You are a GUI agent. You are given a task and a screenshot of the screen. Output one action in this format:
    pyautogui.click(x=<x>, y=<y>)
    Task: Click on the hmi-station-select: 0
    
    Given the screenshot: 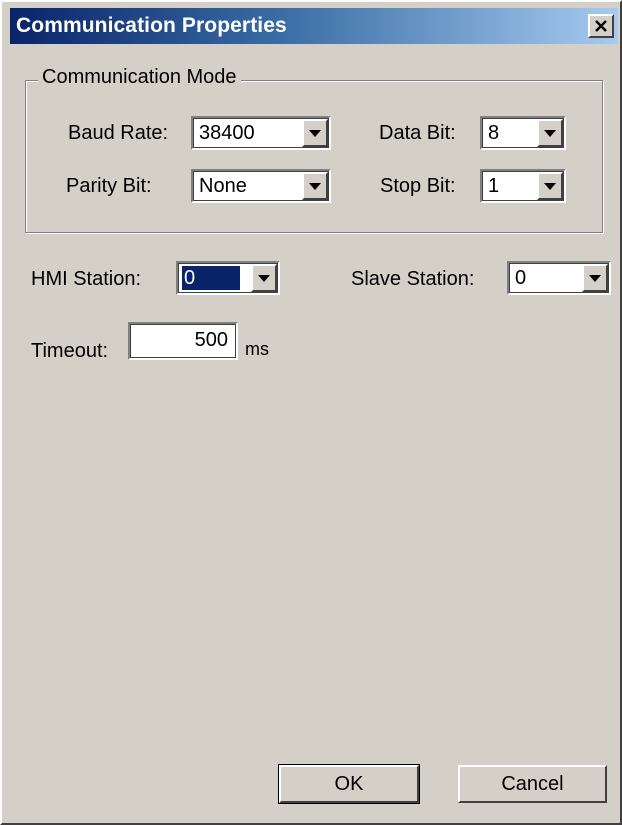 What is the action you would take?
    pyautogui.click(x=228, y=278)
    